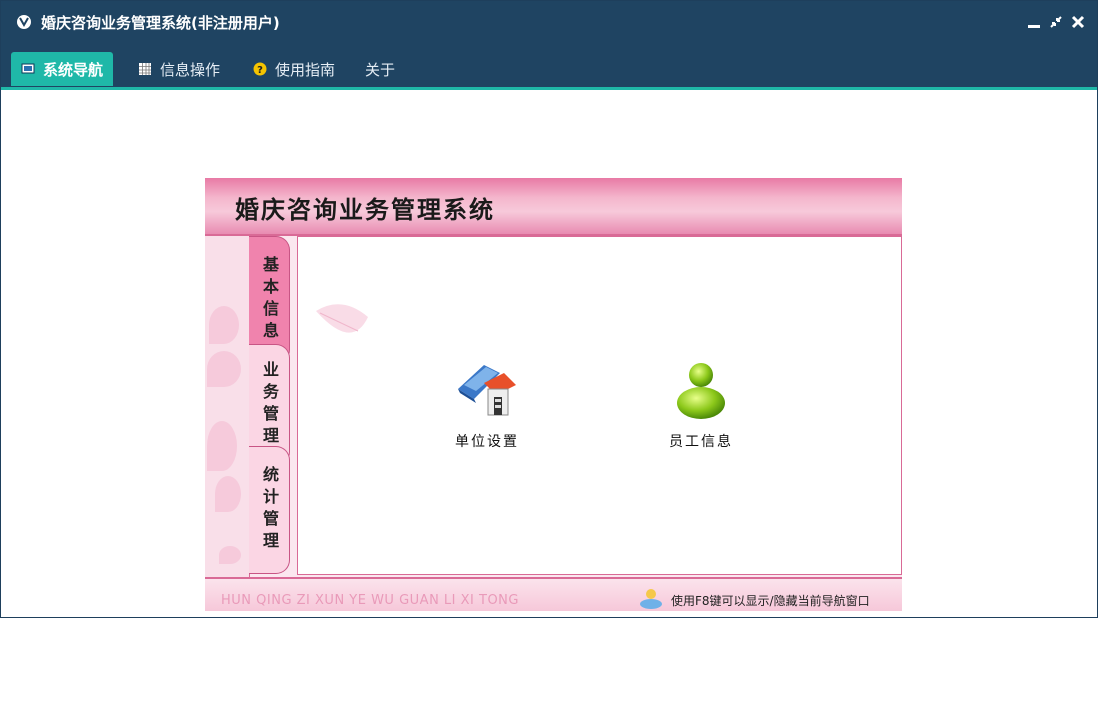 This screenshot has width=1098, height=728. I want to click on app-logo-icon, so click(24, 22).